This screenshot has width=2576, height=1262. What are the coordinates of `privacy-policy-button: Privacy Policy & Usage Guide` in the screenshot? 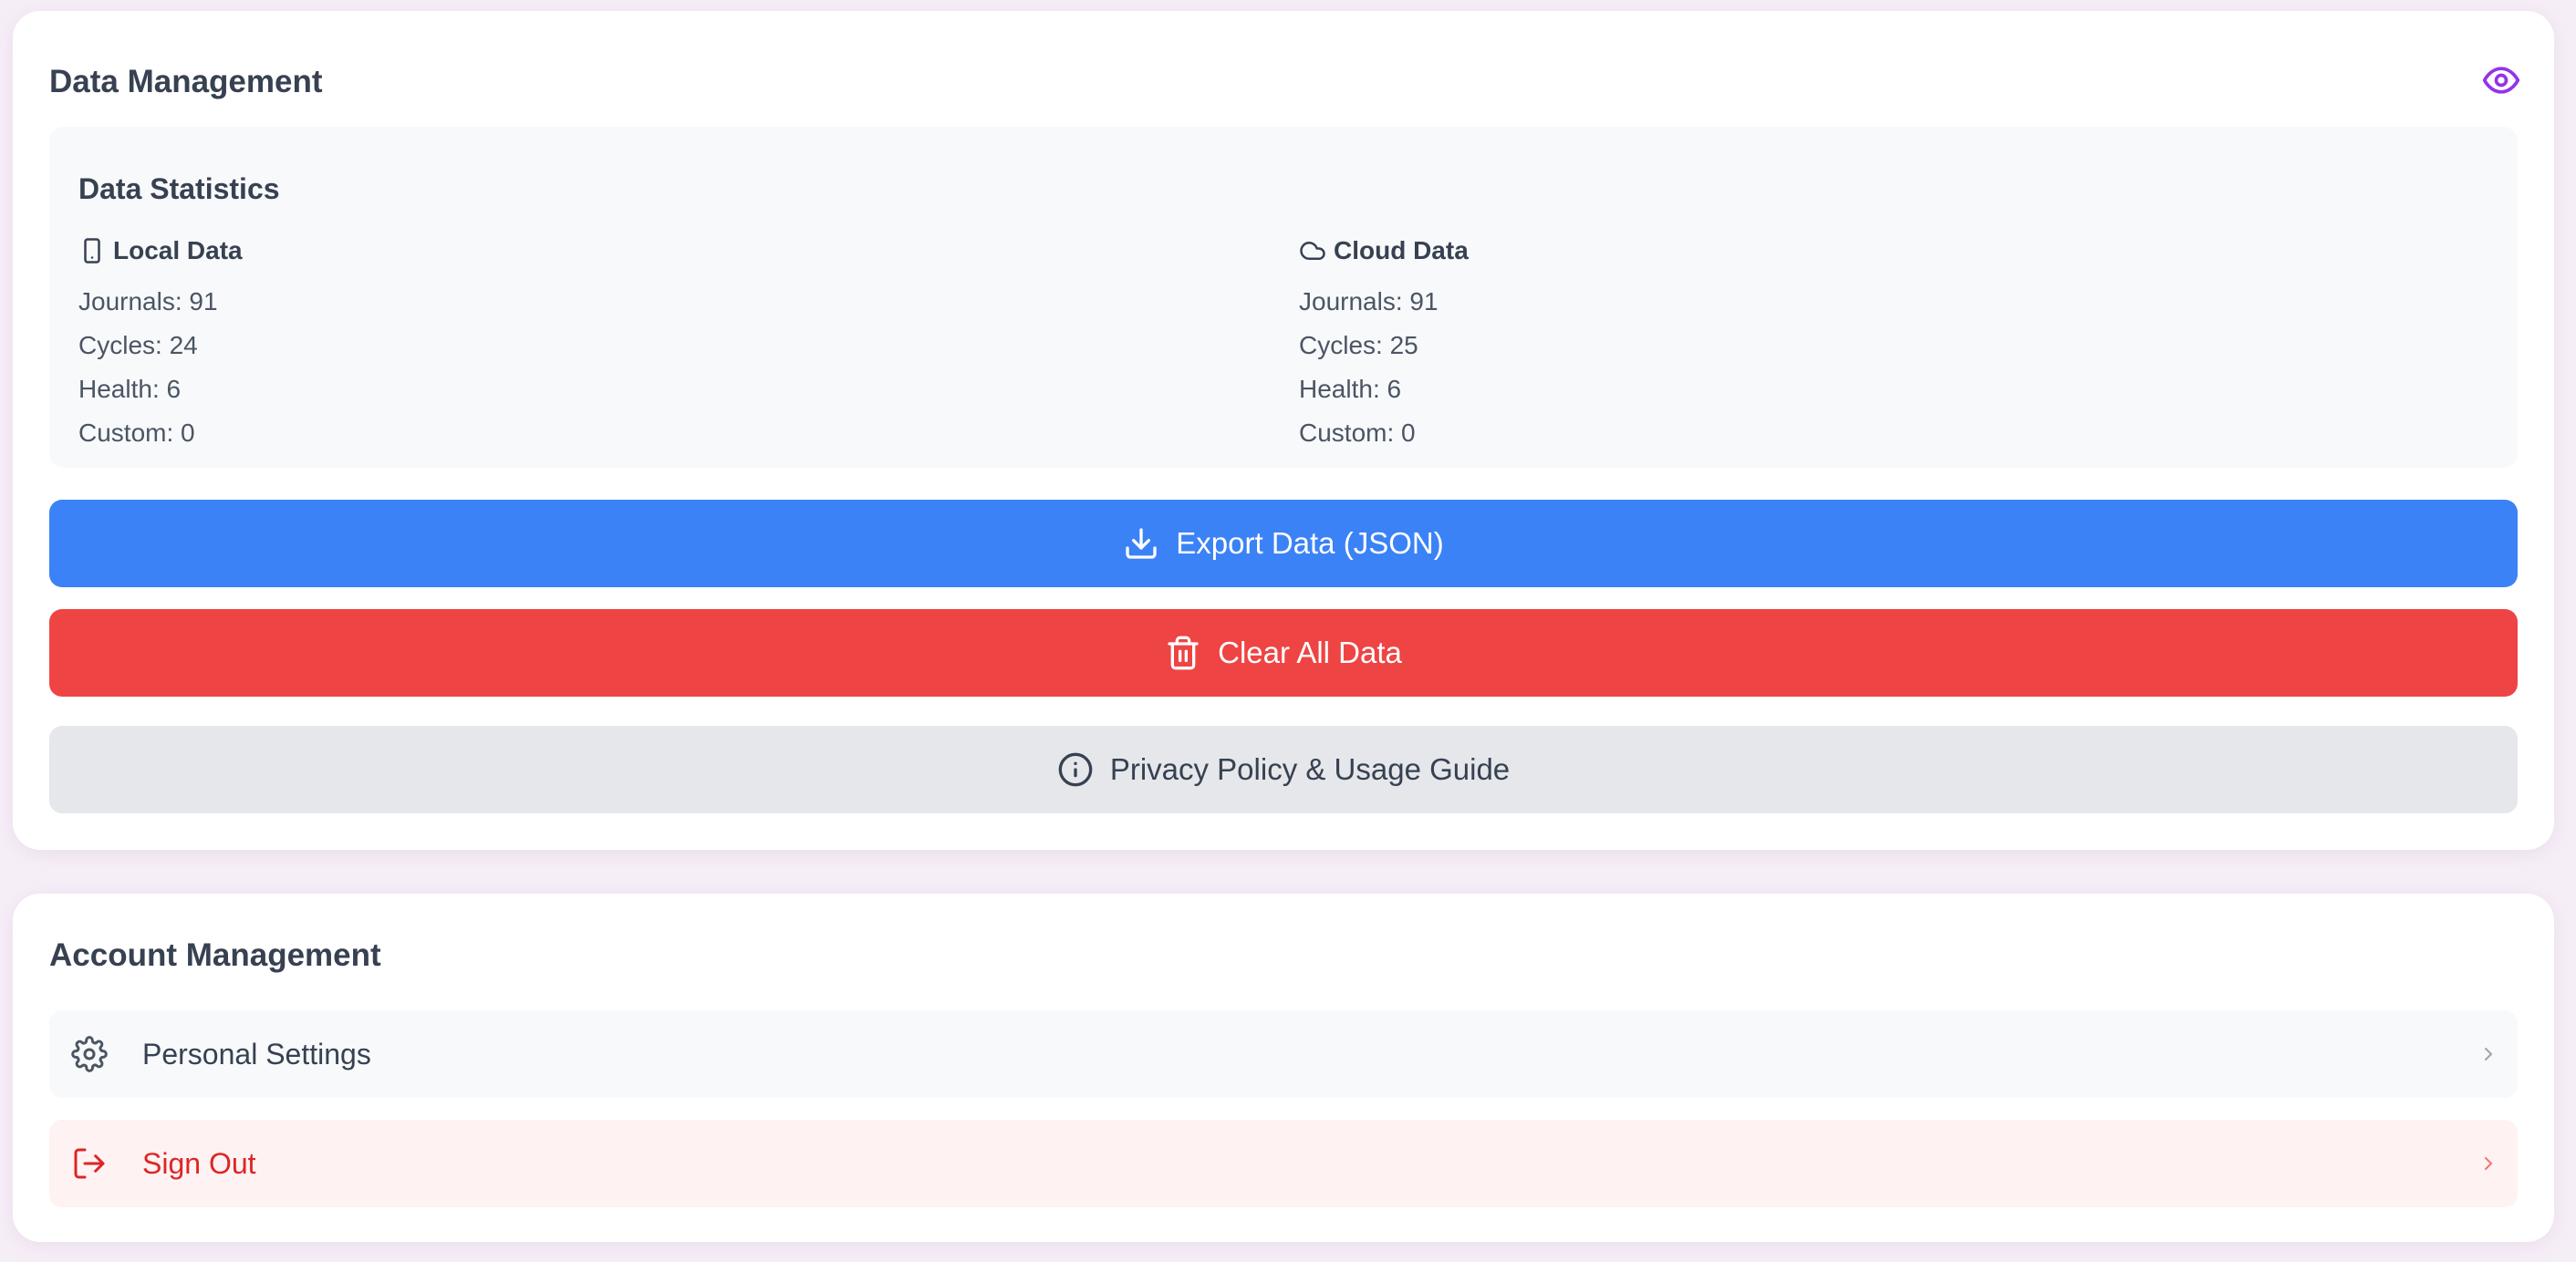 It's located at (1283, 769).